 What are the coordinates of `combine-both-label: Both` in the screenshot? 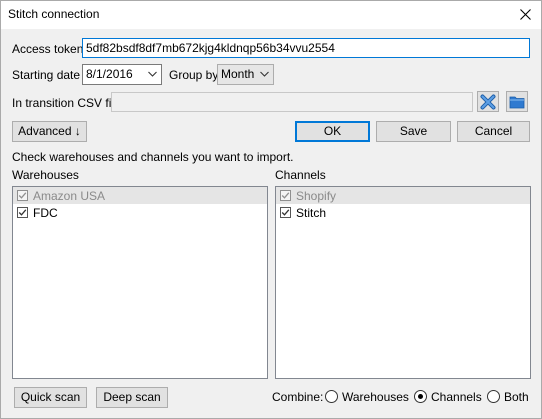 It's located at (516, 397).